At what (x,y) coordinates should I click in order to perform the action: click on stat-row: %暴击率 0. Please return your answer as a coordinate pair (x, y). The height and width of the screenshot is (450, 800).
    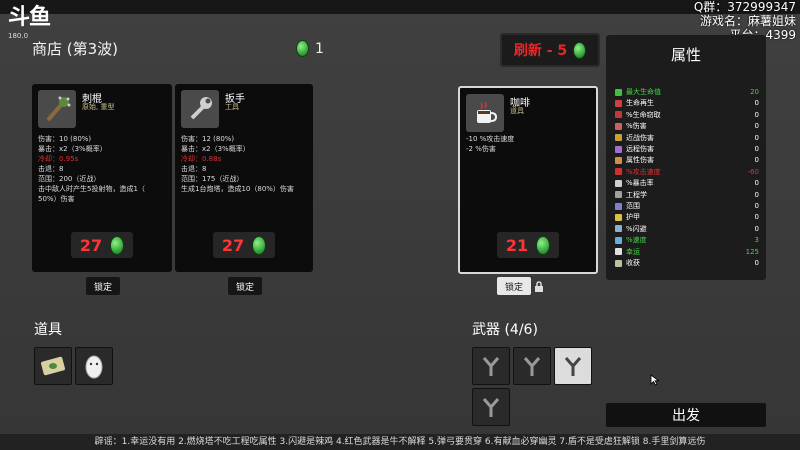
    Looking at the image, I should click on (687, 183).